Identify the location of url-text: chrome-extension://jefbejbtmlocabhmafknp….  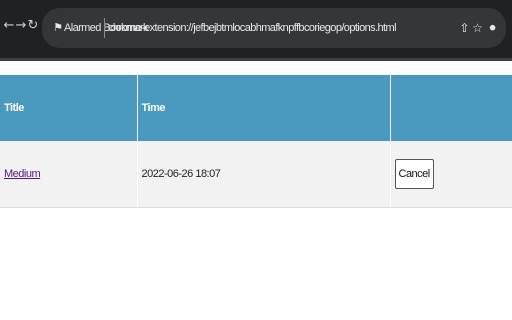
(252, 28).